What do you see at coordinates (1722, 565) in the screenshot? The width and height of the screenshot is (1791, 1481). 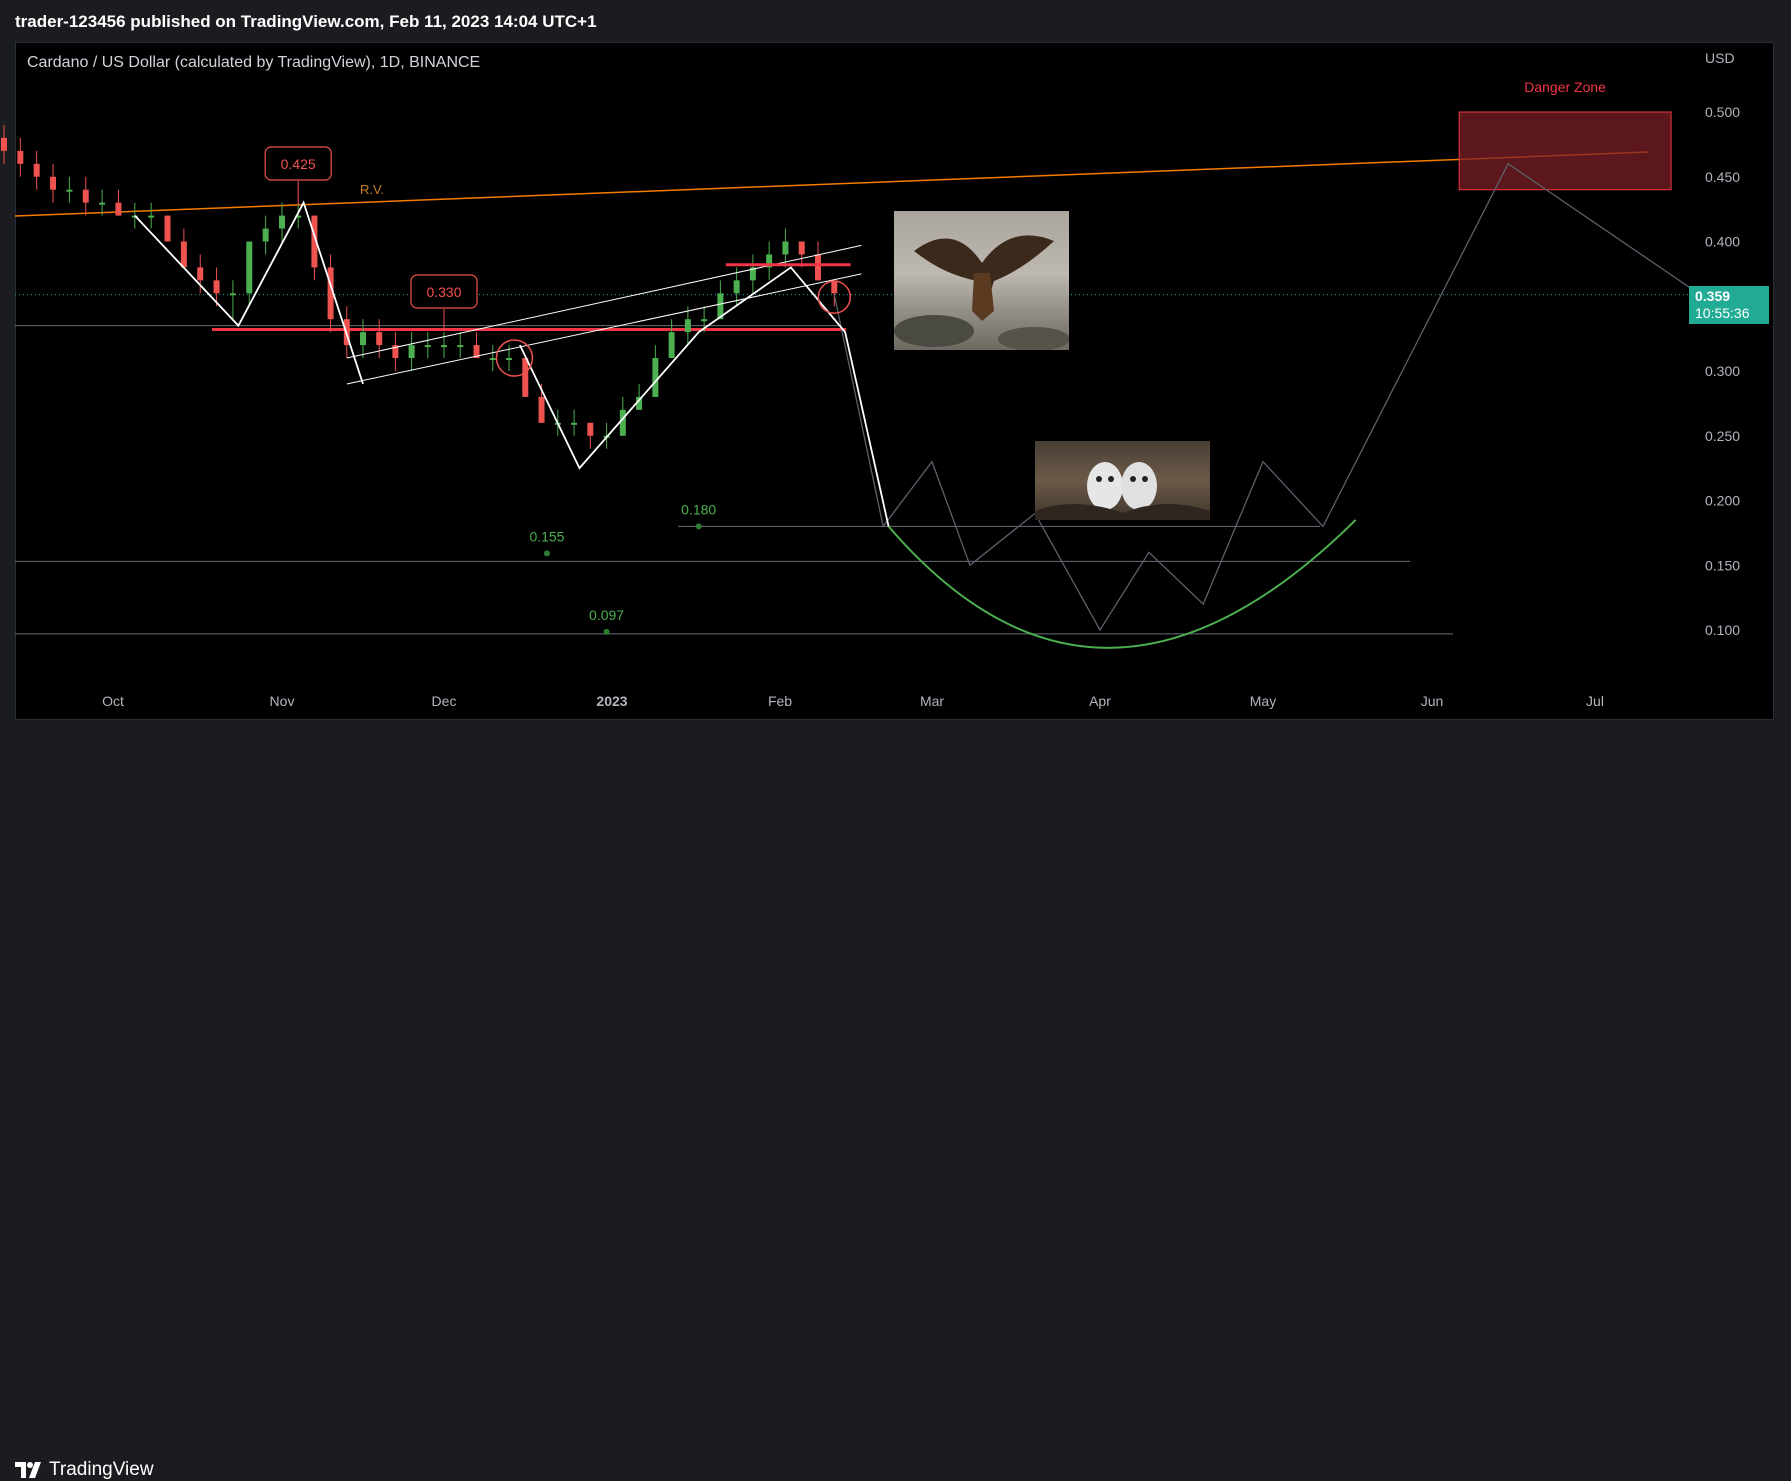 I see `y-tick-label: 0.150` at bounding box center [1722, 565].